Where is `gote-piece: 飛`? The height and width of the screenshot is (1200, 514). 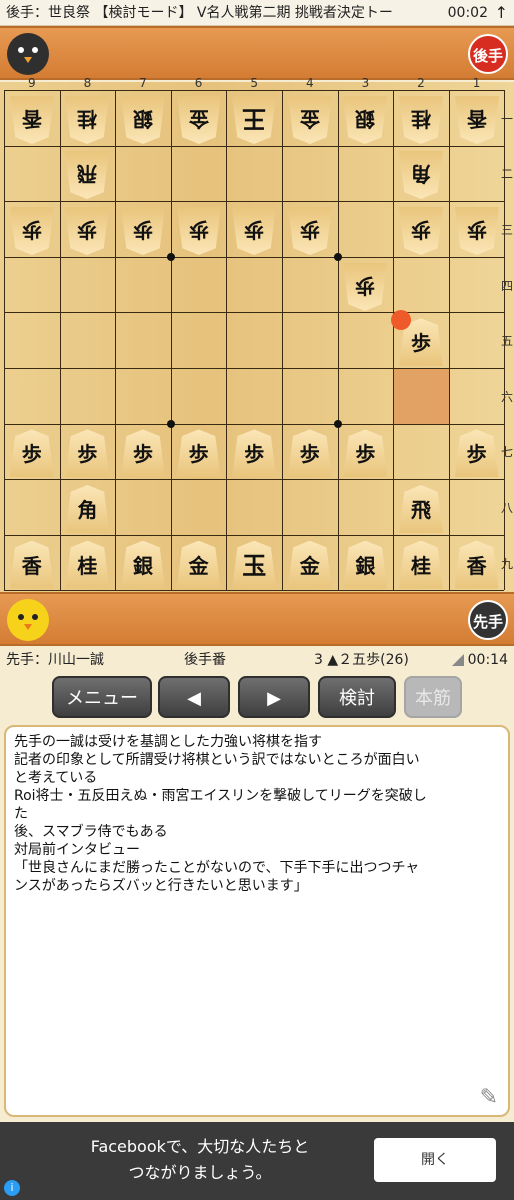
gote-piece: 飛 is located at coordinates (87, 175).